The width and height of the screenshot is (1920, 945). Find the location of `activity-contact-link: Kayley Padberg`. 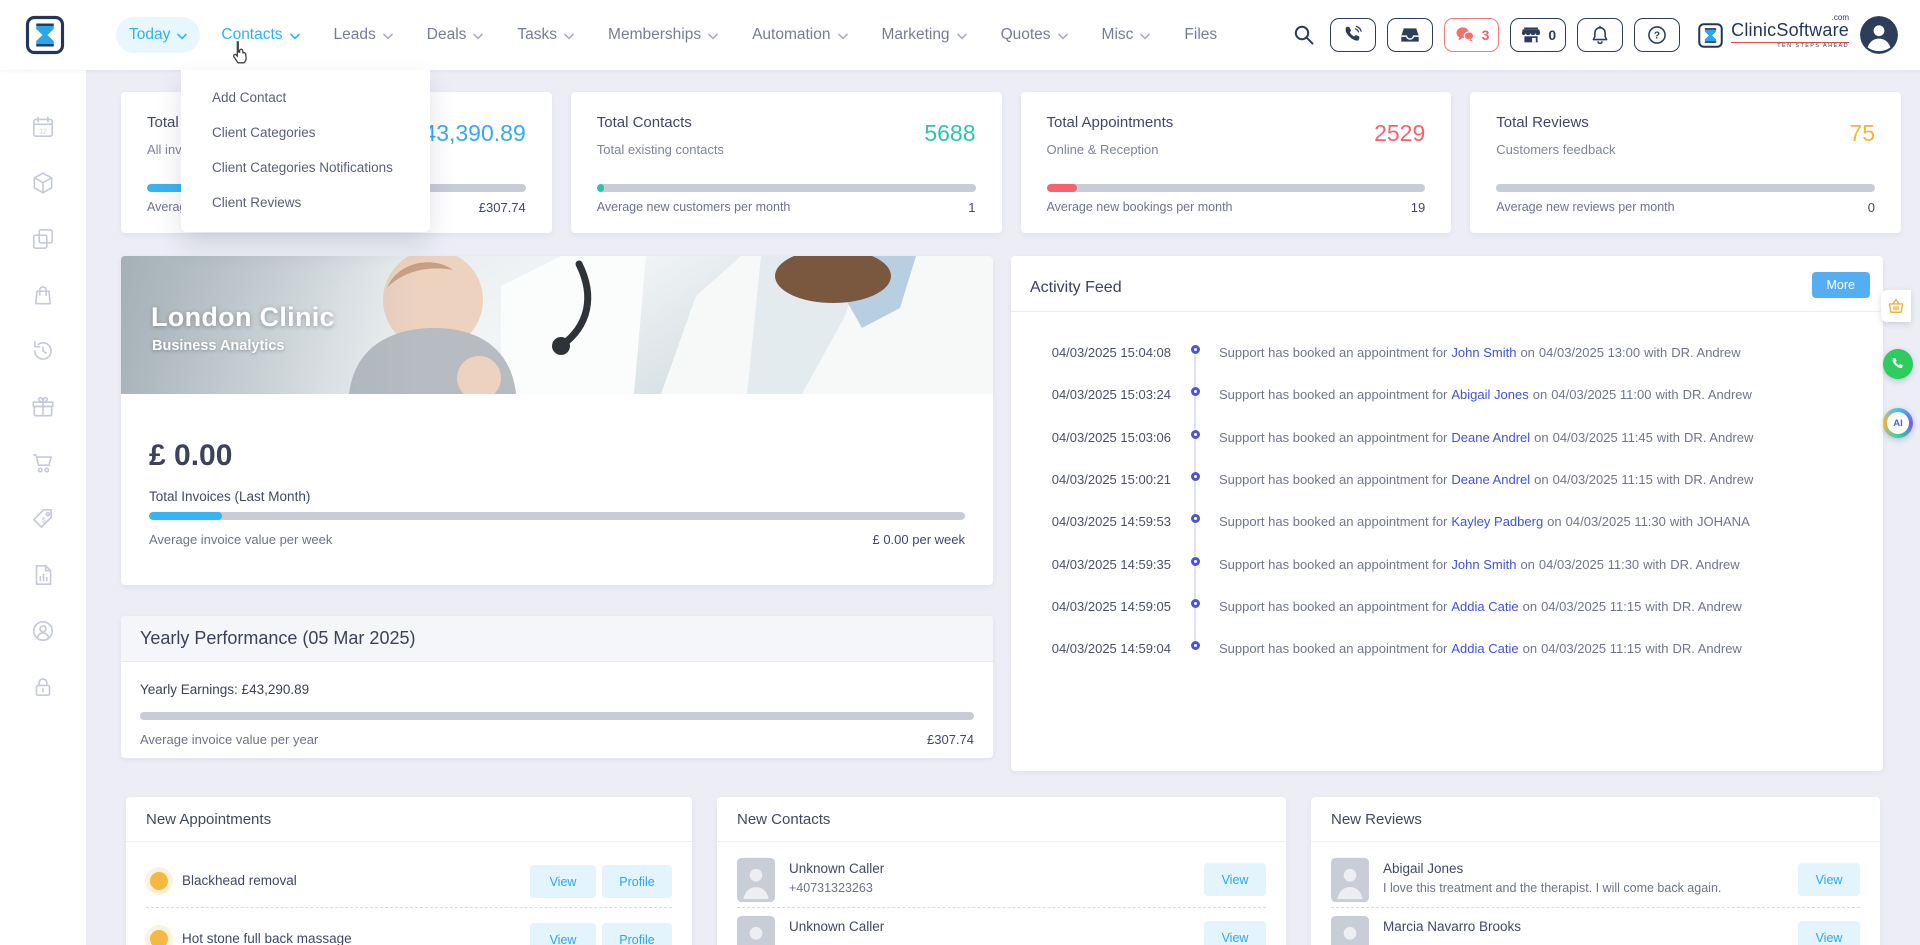

activity-contact-link: Kayley Padberg is located at coordinates (1497, 521).